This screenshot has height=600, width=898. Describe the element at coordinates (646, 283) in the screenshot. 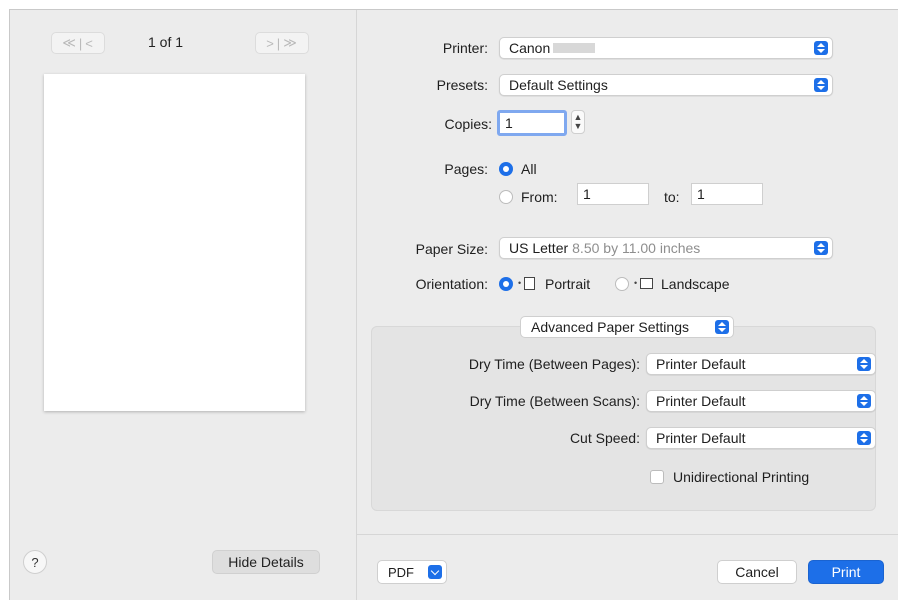

I see `landscape-icon` at that location.